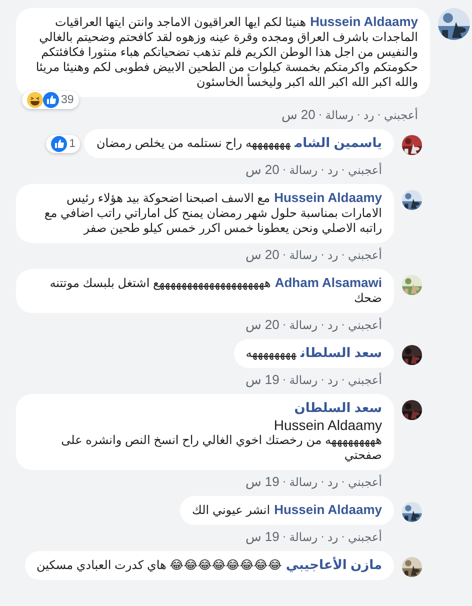 This screenshot has width=472, height=606. Describe the element at coordinates (50, 100) in the screenshot. I see `reaction-count: 39` at that location.